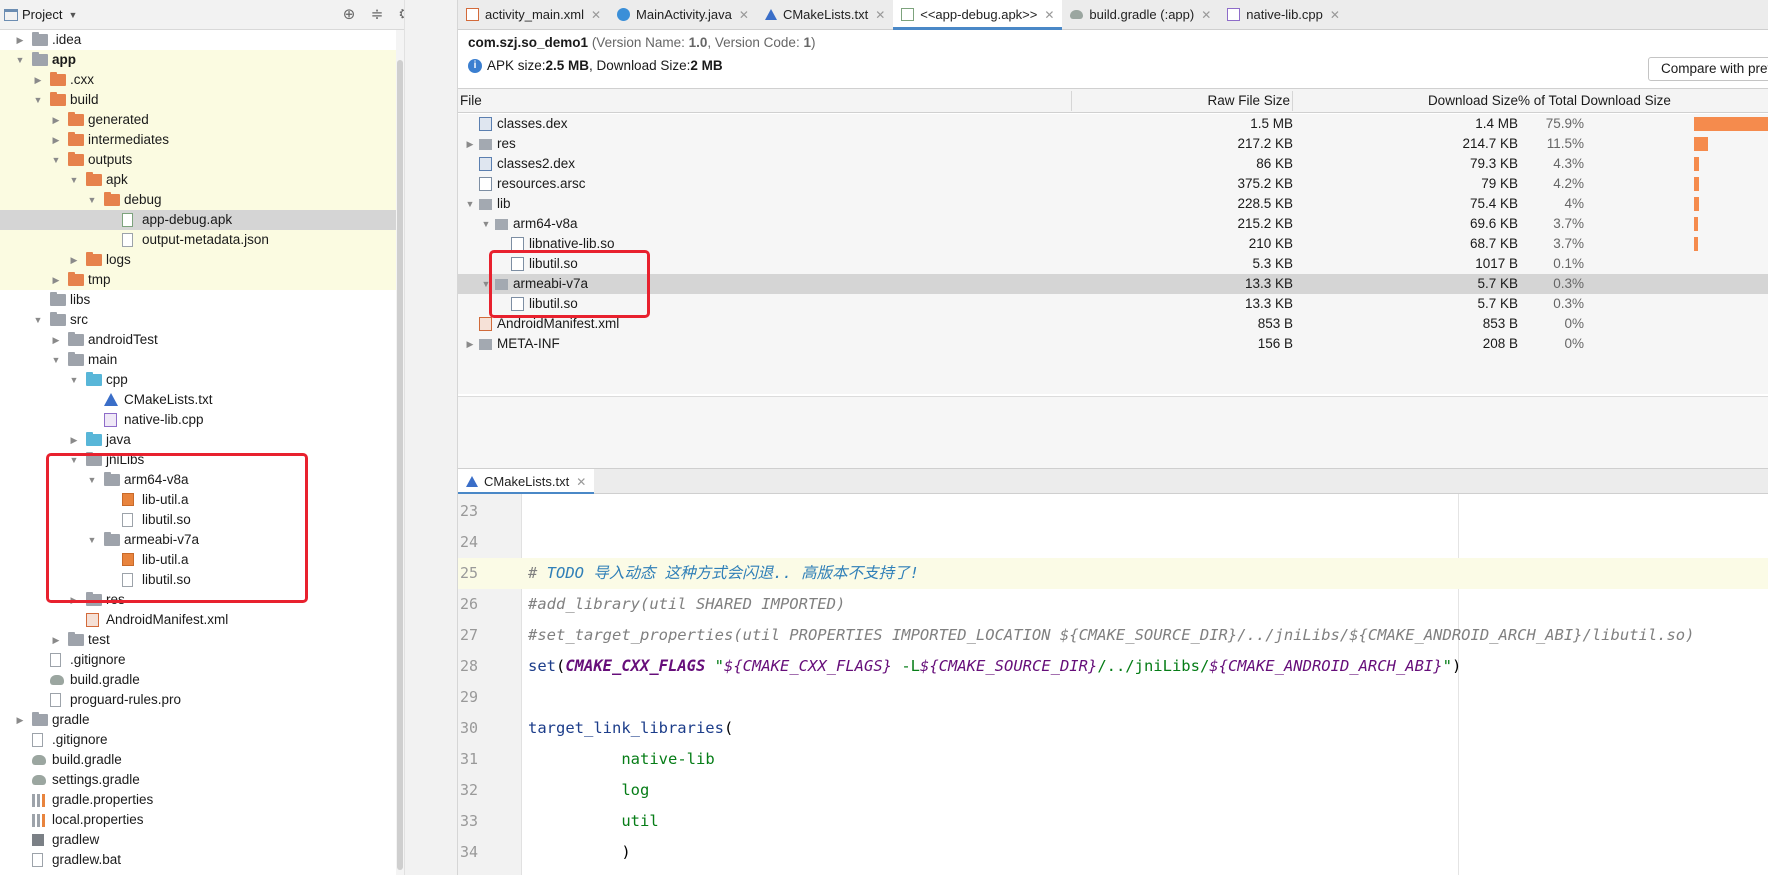 The width and height of the screenshot is (1768, 875). Describe the element at coordinates (223, 720) in the screenshot. I see `tree-item: ▶ gradle` at that location.